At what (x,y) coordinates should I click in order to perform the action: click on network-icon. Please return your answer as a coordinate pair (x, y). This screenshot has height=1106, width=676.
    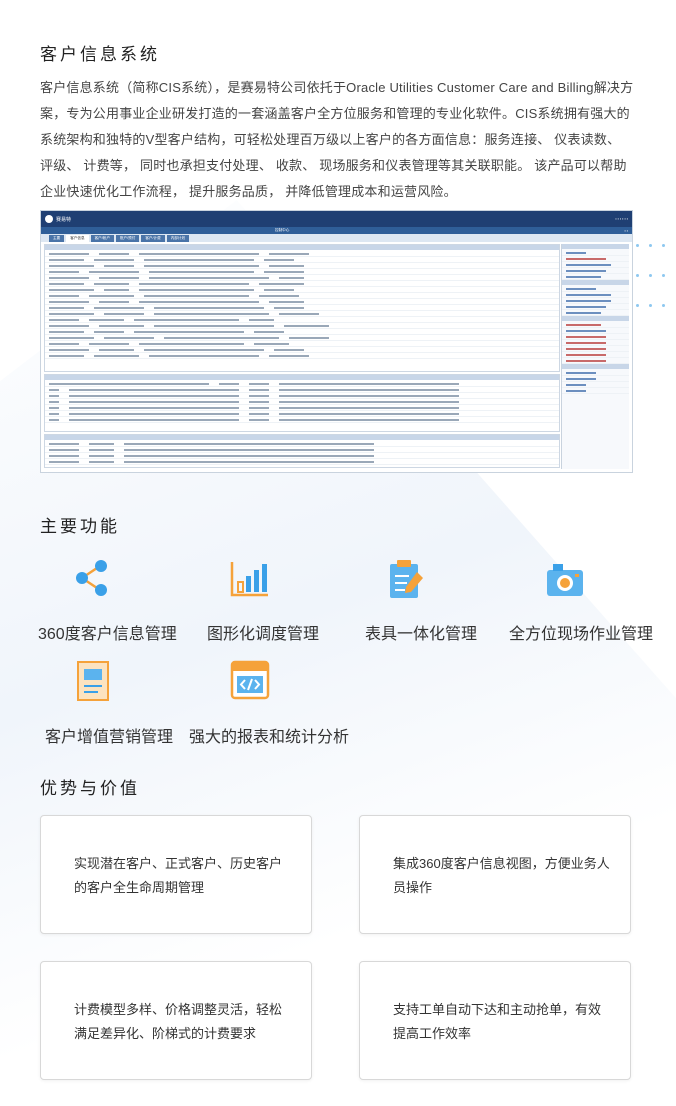
    Looking at the image, I should click on (91, 578).